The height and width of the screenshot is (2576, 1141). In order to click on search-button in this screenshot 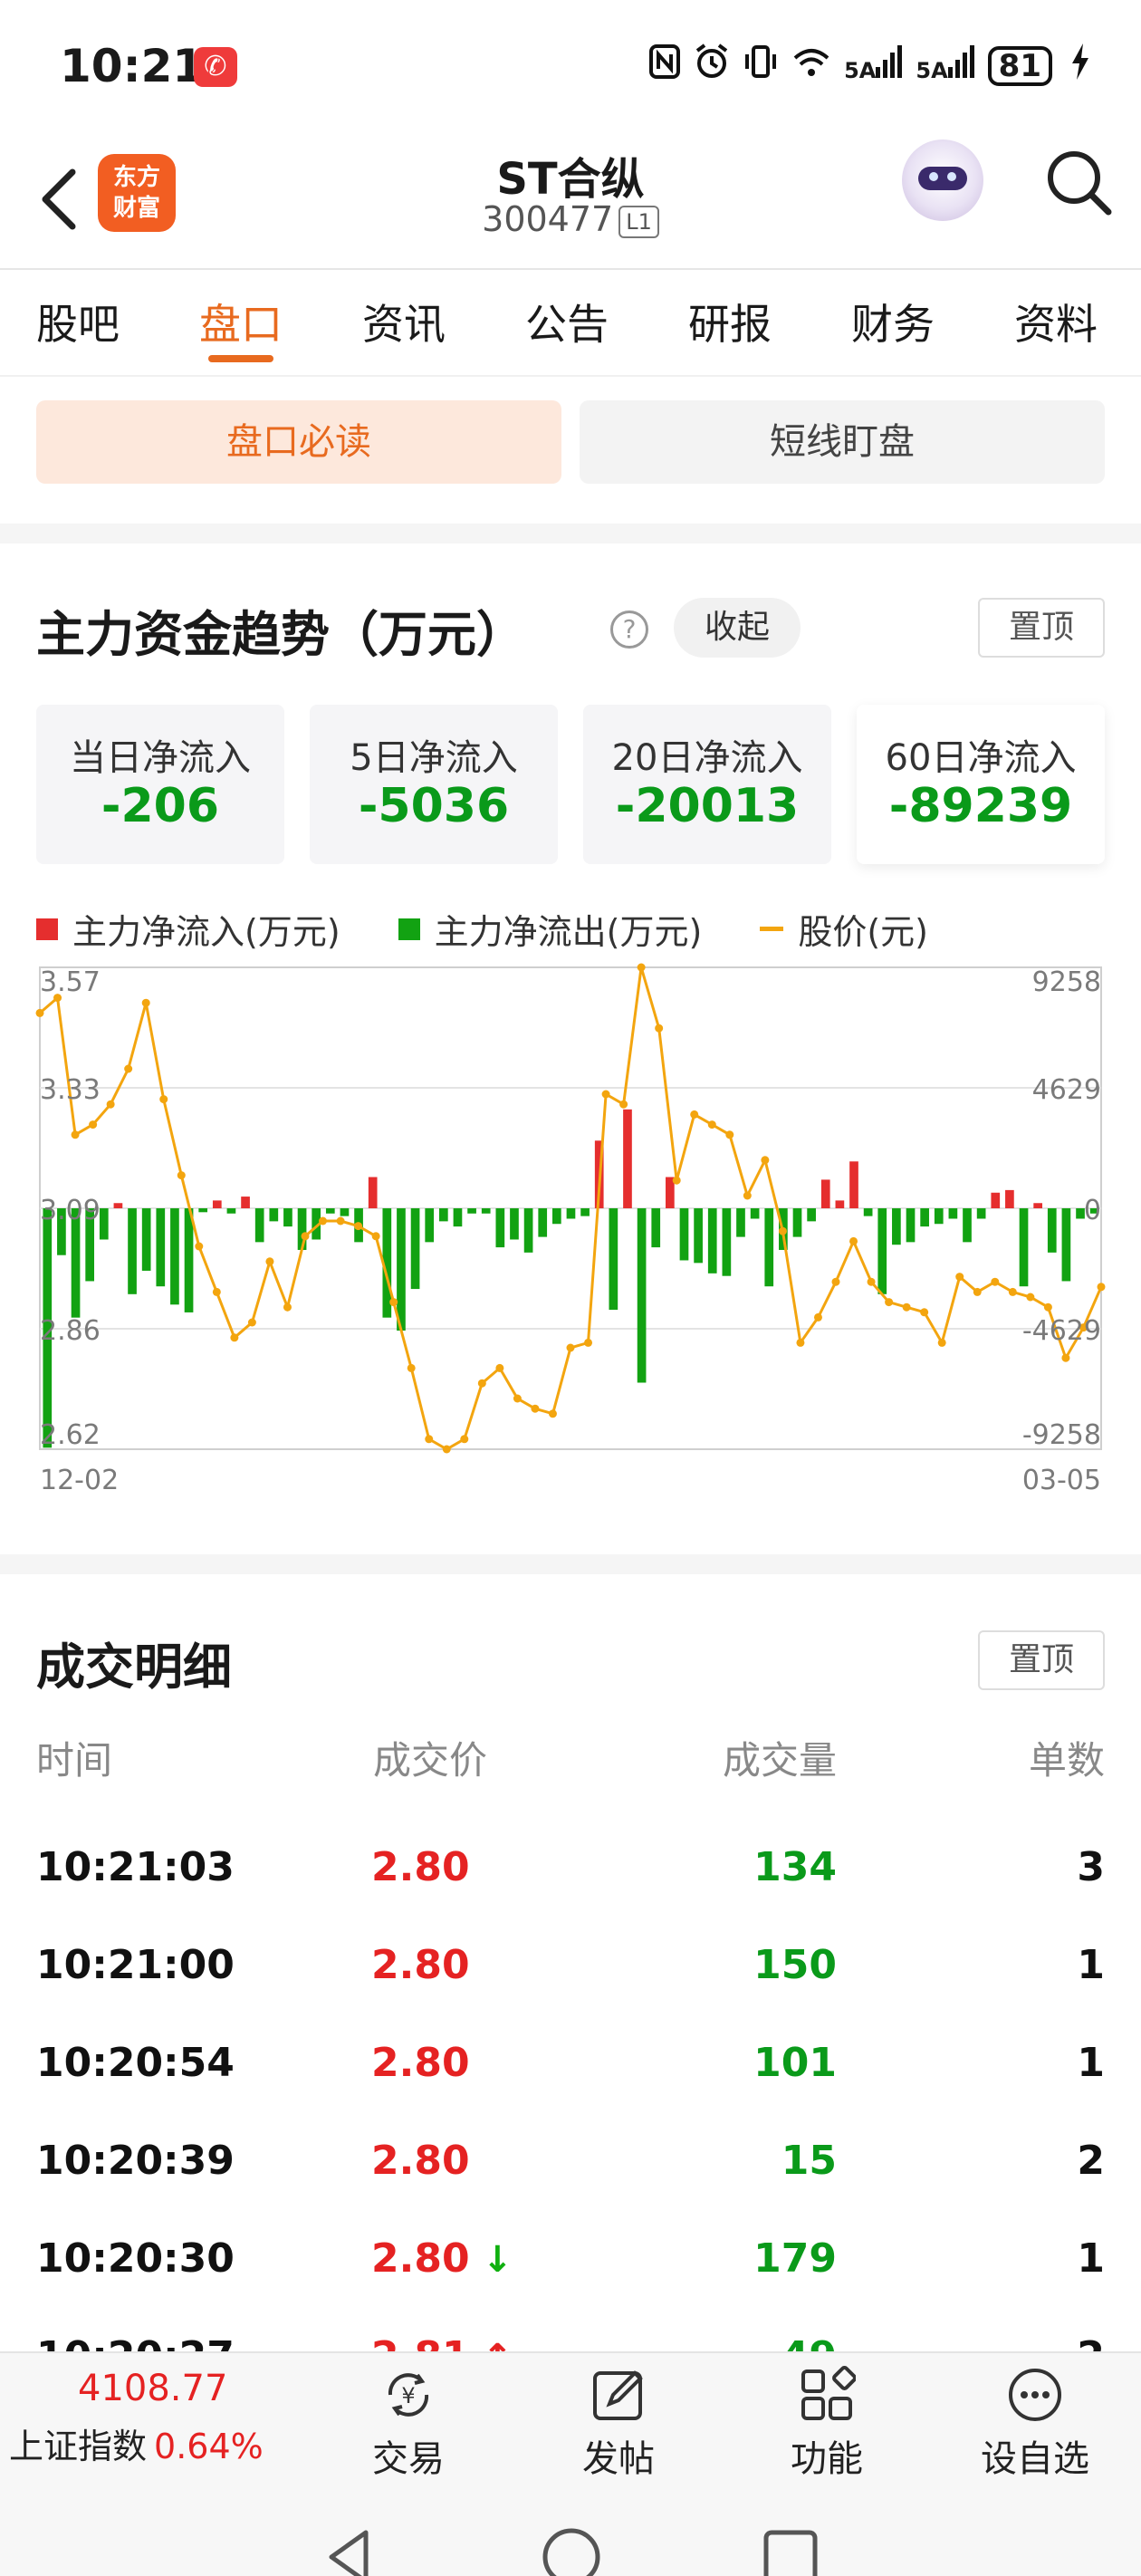, I will do `click(1079, 183)`.